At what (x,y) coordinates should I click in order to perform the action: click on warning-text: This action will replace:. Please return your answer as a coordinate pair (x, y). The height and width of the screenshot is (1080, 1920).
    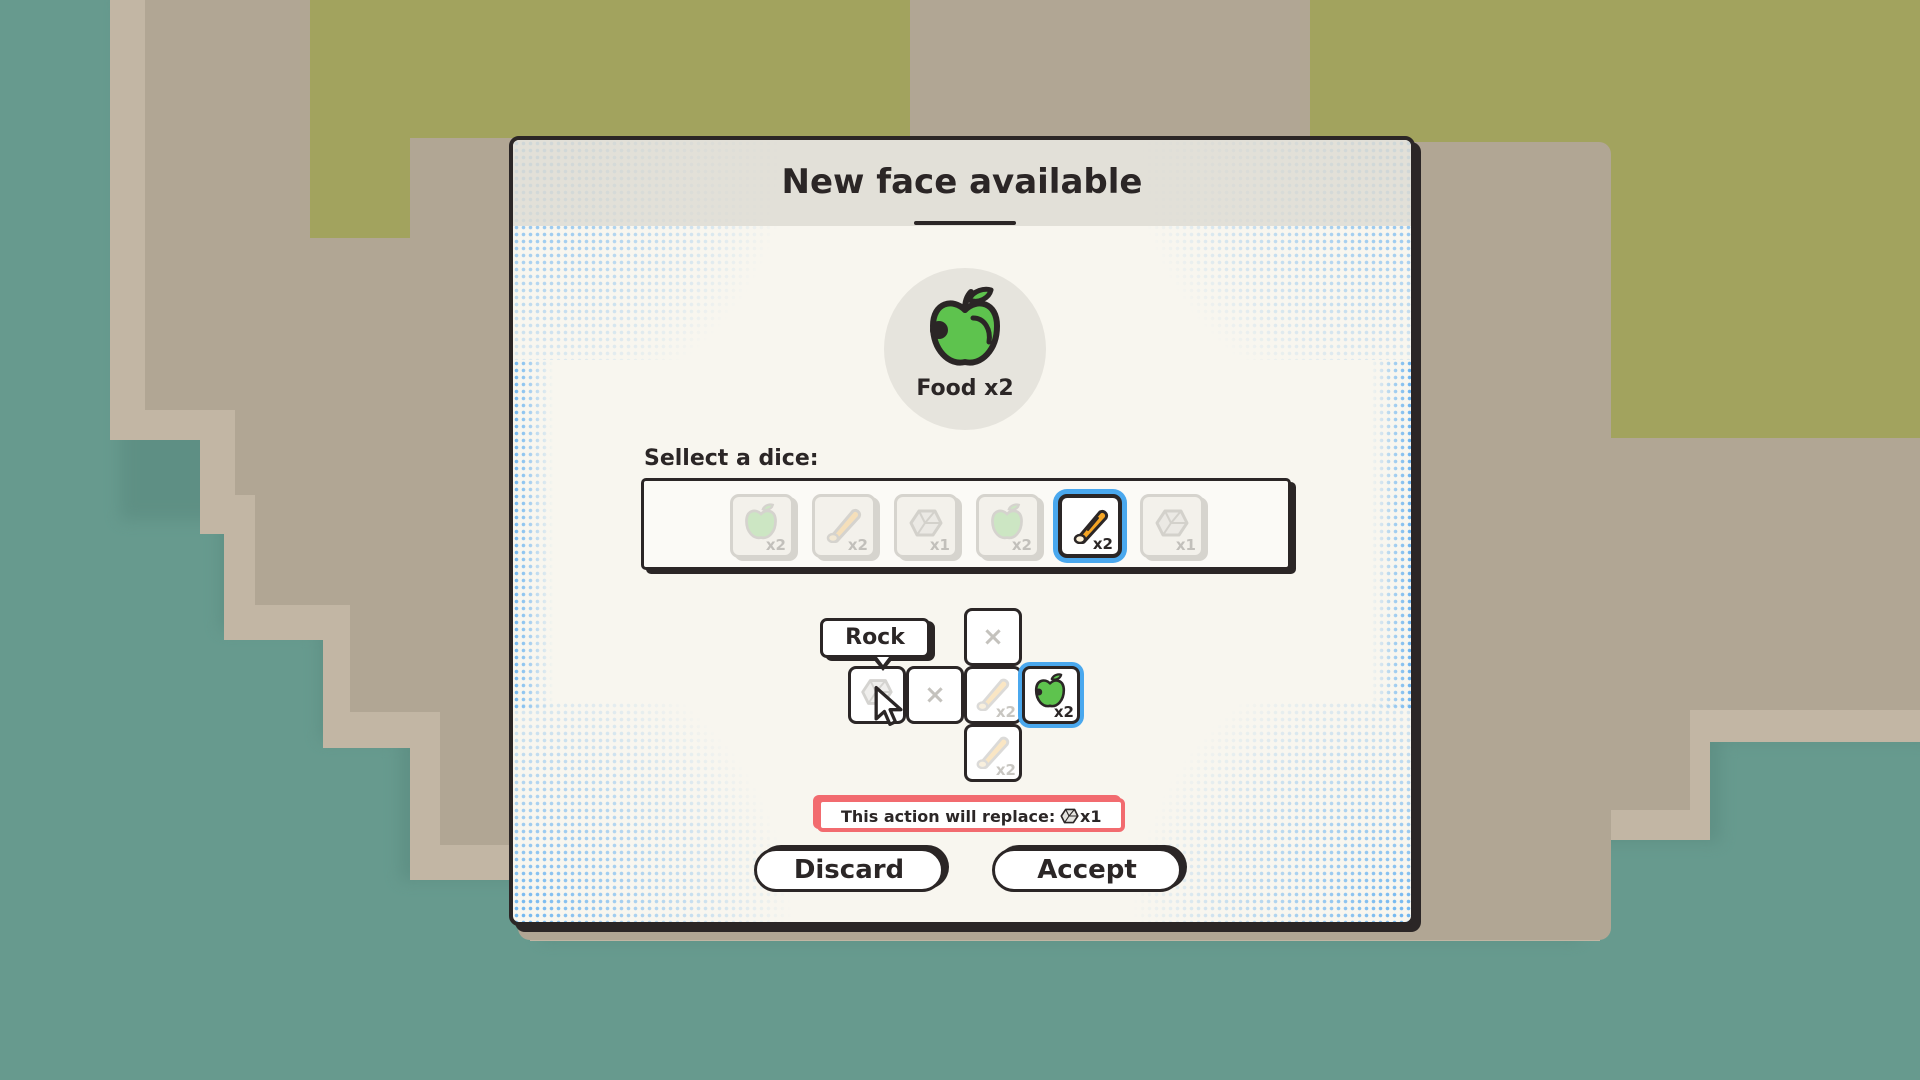
    Looking at the image, I should click on (948, 816).